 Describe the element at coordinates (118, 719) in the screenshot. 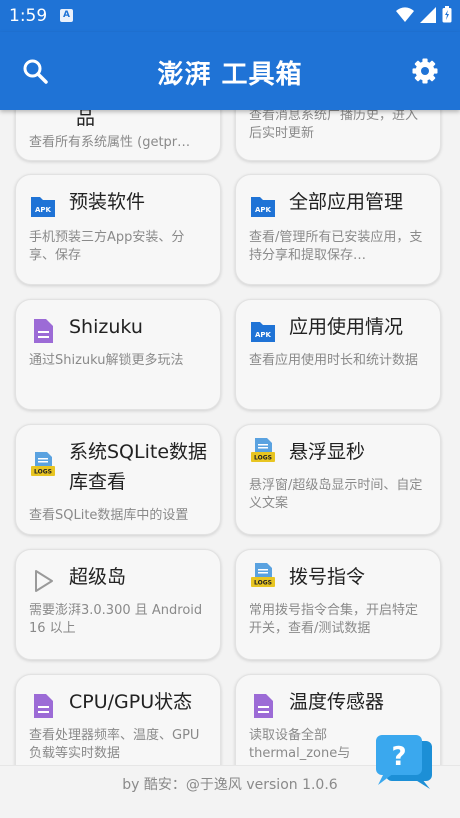

I see `card-cpu-gpu: CPU/GPU状态 查看处理器频率、温度、GPU负载等实时数据` at that location.